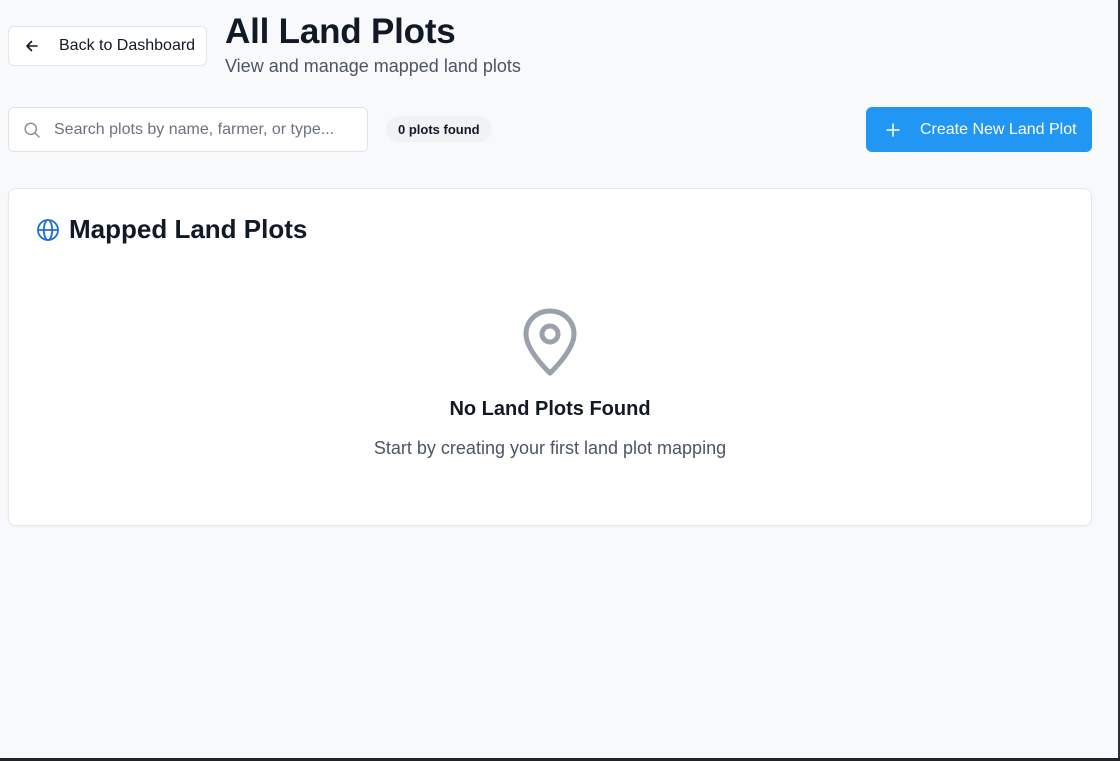  I want to click on create-new-land-plot-label: Create New Land Plot, so click(998, 129).